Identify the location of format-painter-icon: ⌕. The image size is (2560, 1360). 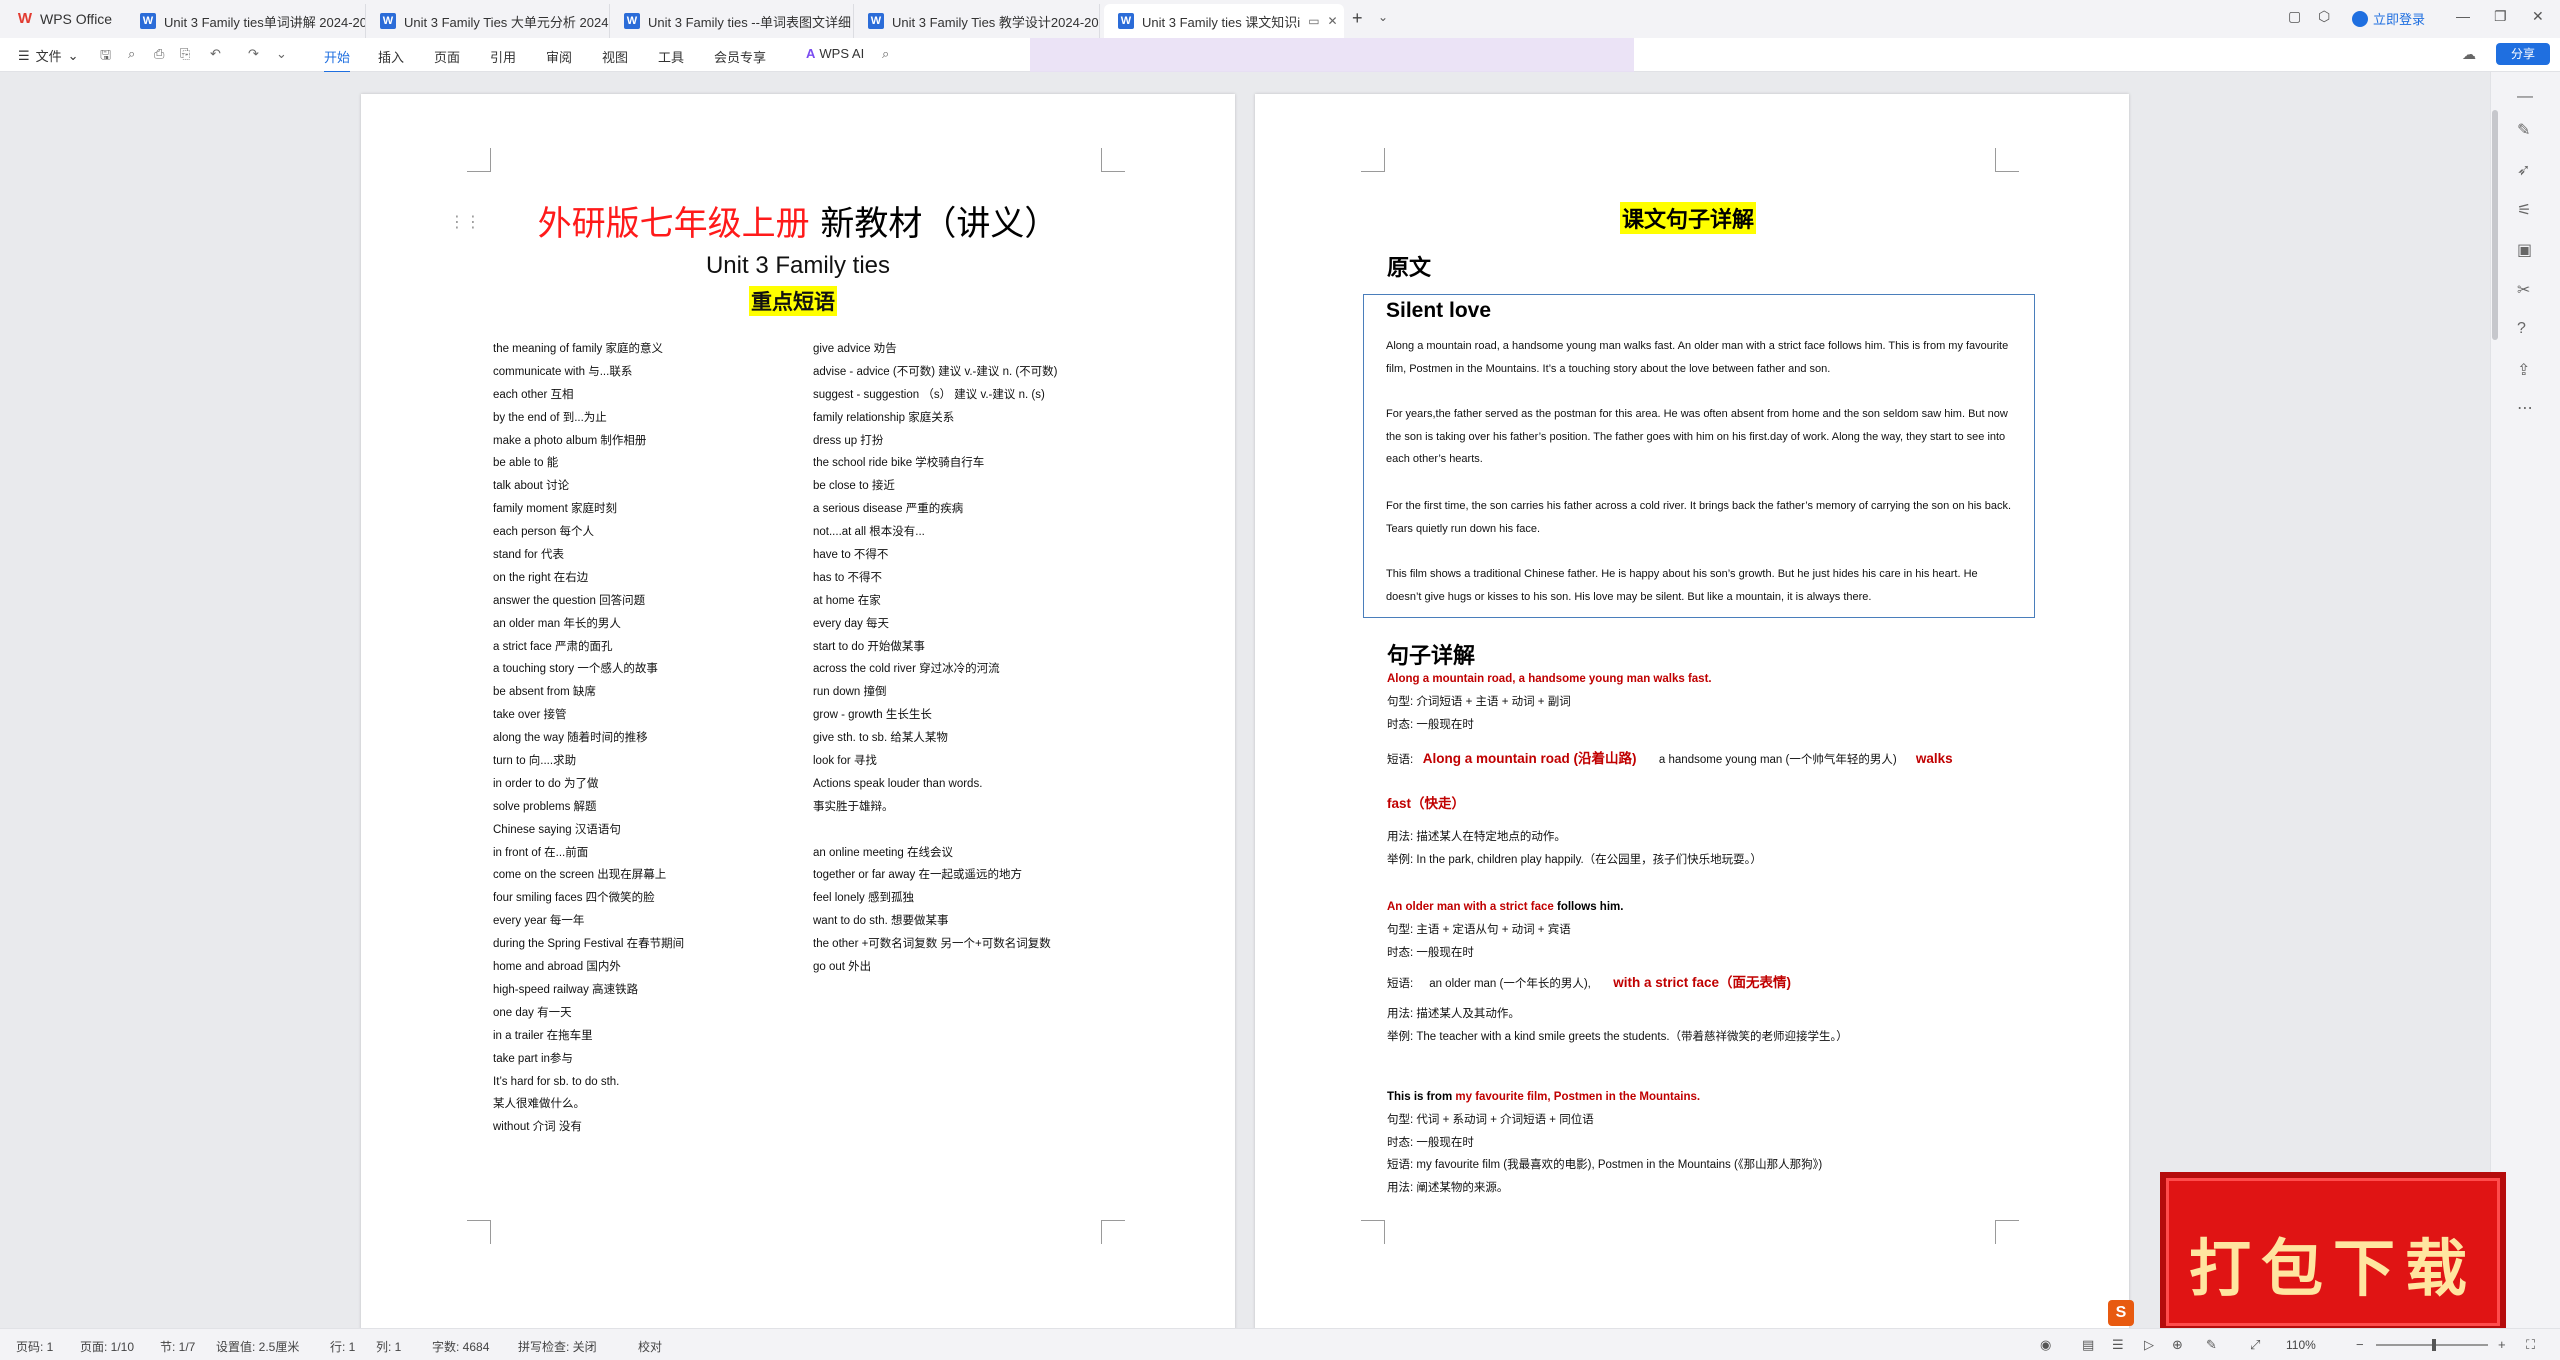
(131, 54).